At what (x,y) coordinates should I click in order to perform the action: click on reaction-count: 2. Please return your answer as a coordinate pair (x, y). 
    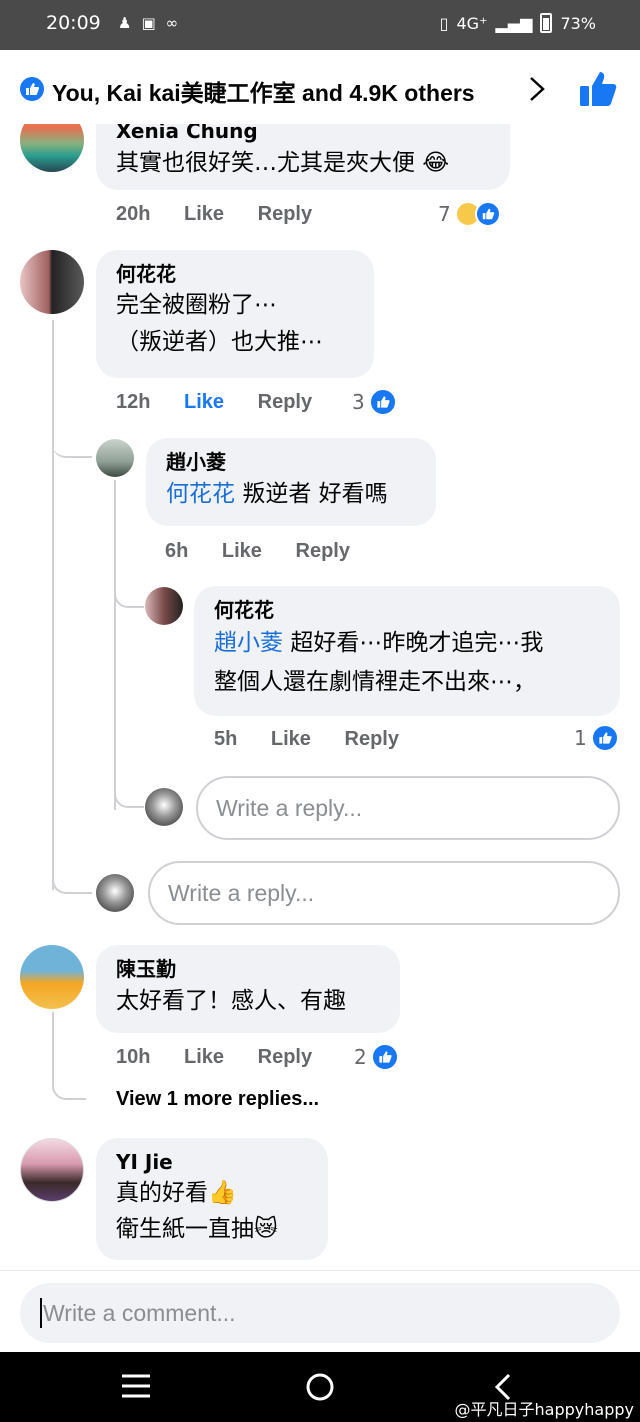
    Looking at the image, I should click on (376, 1057).